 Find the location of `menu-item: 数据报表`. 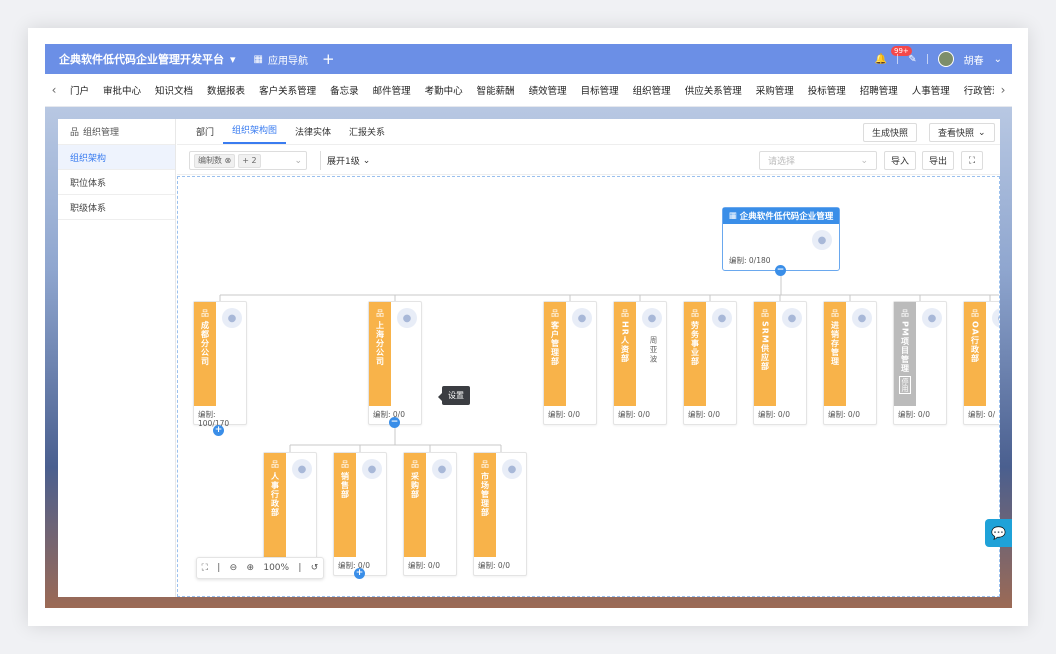

menu-item: 数据报表 is located at coordinates (226, 90).